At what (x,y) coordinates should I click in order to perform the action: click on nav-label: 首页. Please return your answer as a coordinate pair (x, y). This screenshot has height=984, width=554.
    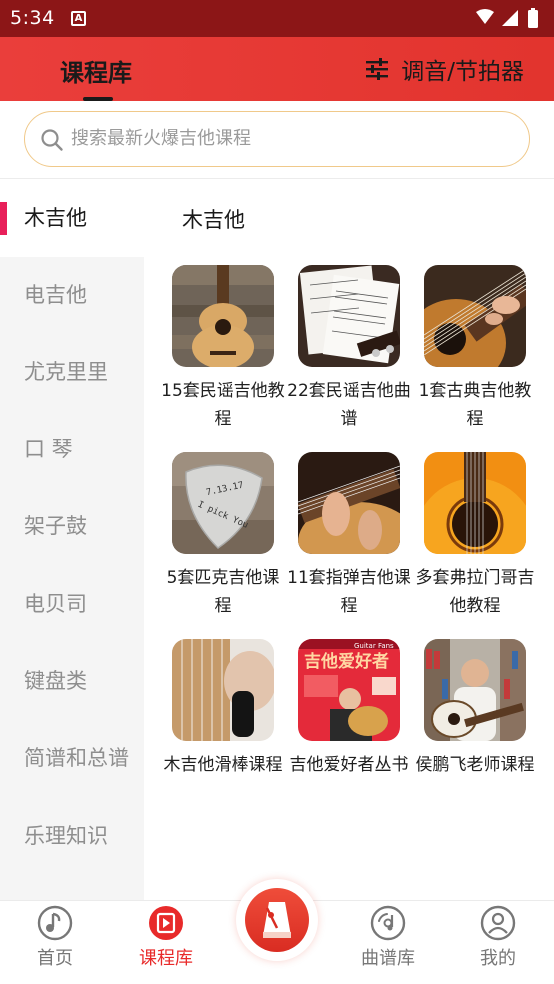
    Looking at the image, I should click on (55, 958).